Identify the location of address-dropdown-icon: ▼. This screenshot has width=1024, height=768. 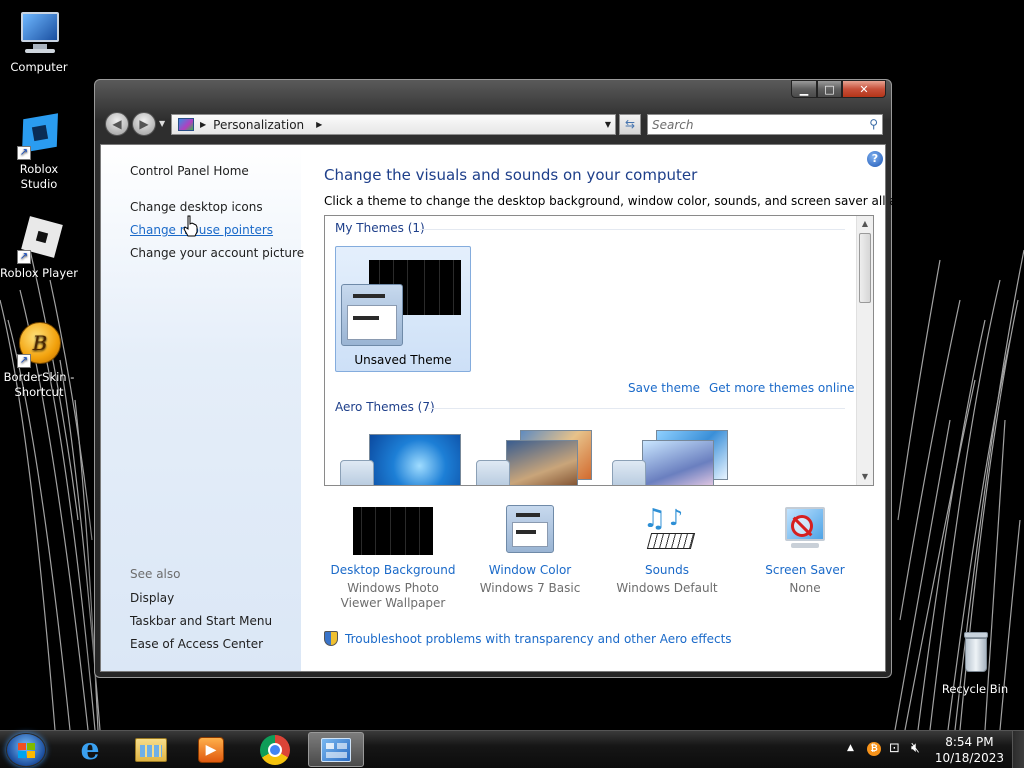
(608, 124).